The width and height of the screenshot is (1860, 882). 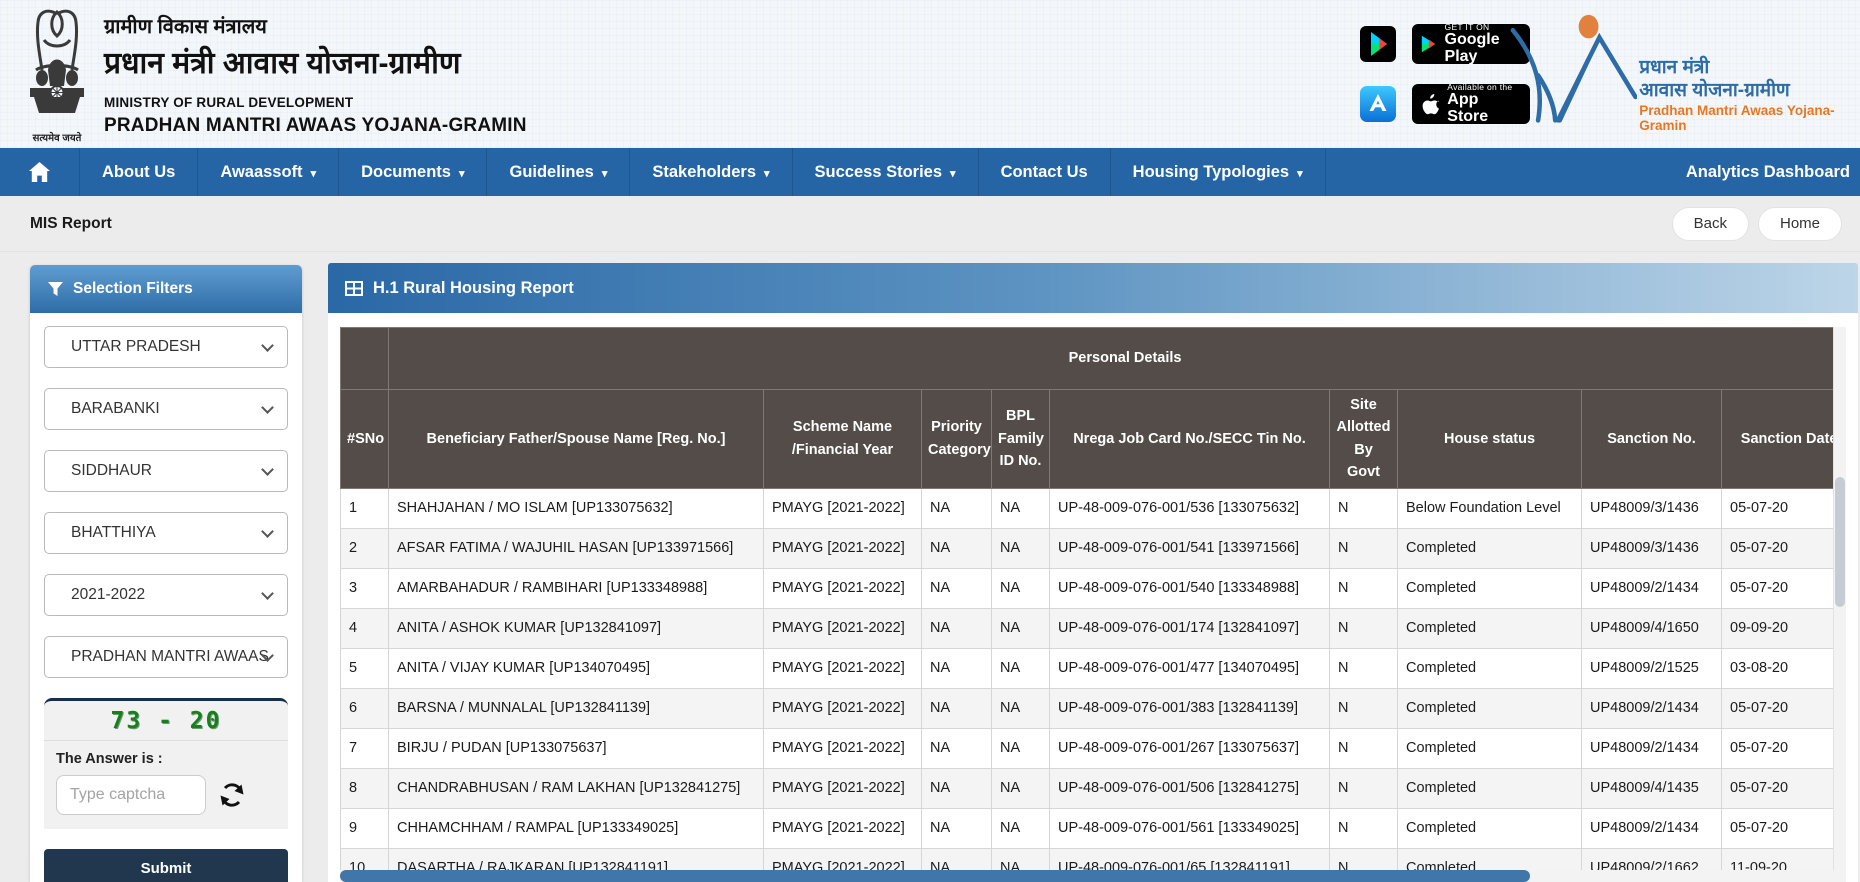 I want to click on google-play-triangle-icon, so click(x=1428, y=44).